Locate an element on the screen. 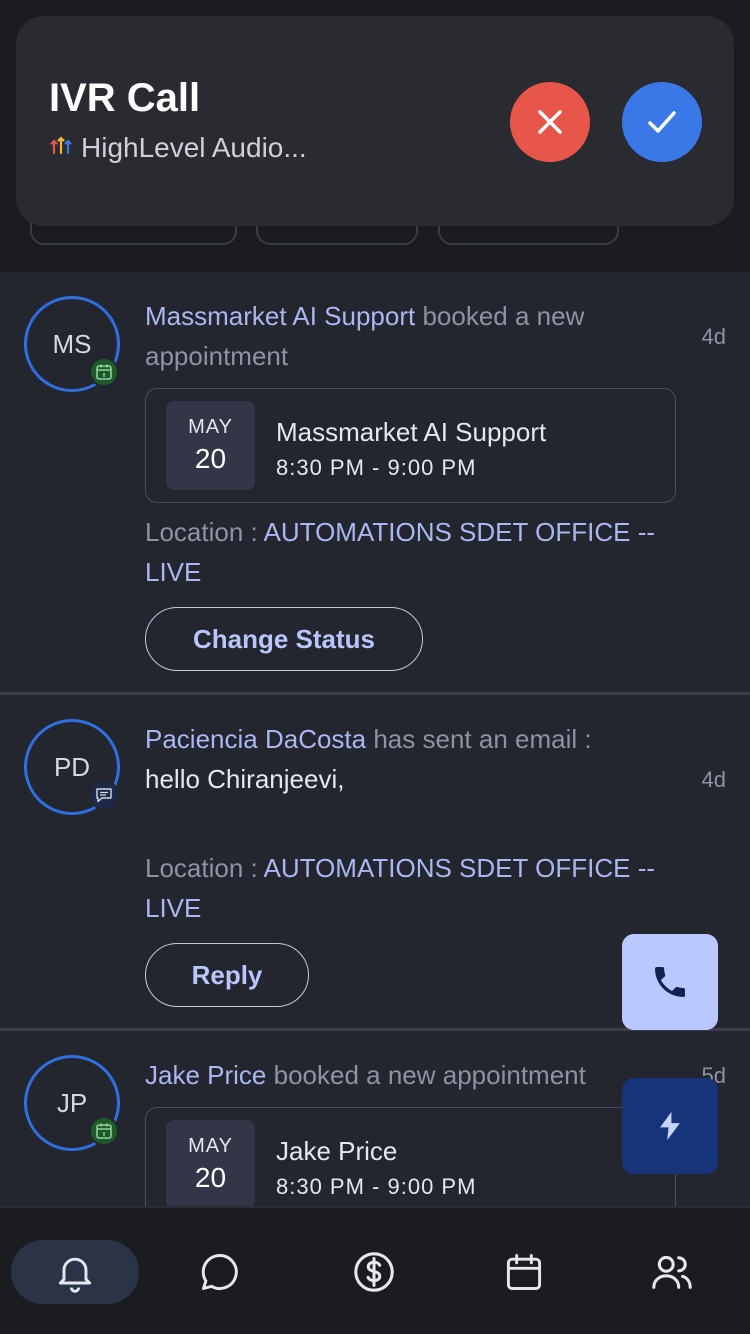 The image size is (750, 1334). avatar-initials: MS is located at coordinates (72, 343).